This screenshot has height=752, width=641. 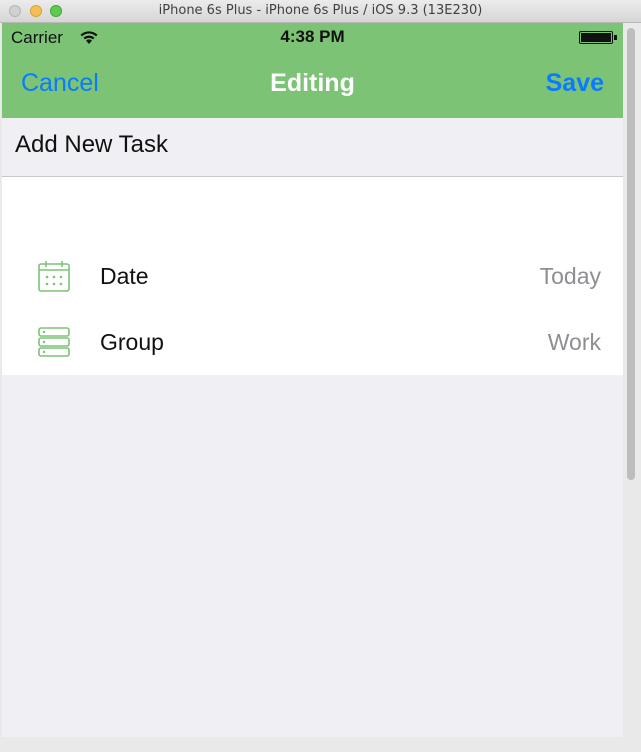 I want to click on calendar-icon, so click(x=54, y=276).